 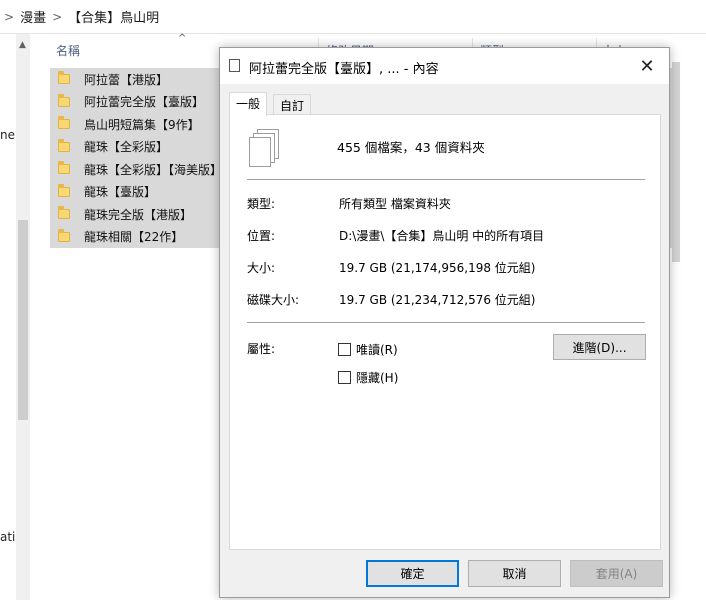 What do you see at coordinates (344, 69) in the screenshot?
I see `dialog-title: 阿拉蕾完全版【臺版】, ... - 內容` at bounding box center [344, 69].